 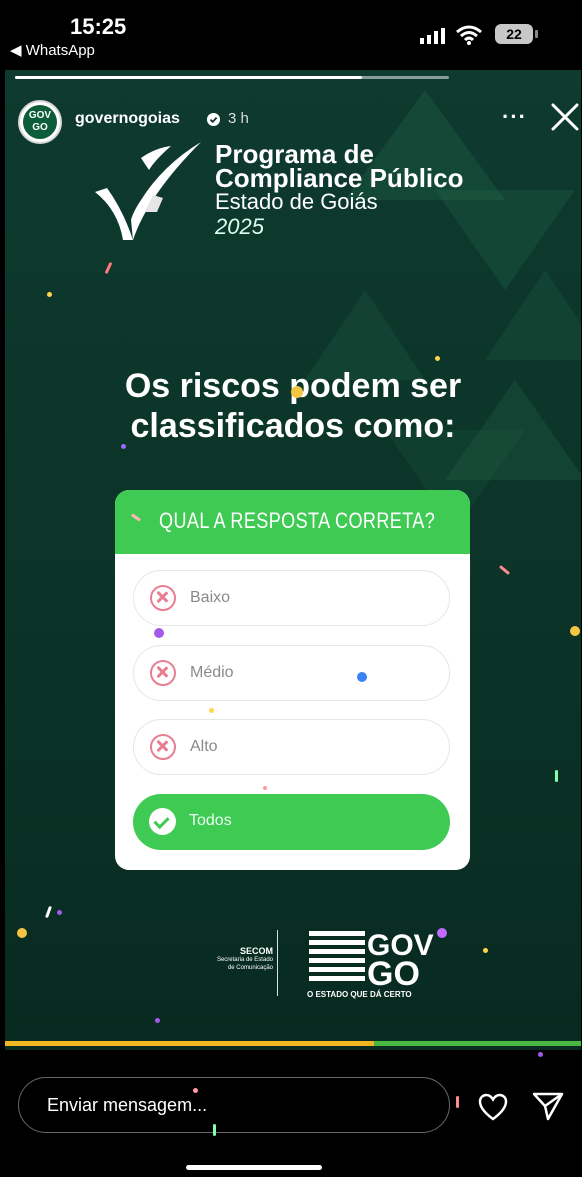 I want to click on message-input-container, so click(x=234, y=1105).